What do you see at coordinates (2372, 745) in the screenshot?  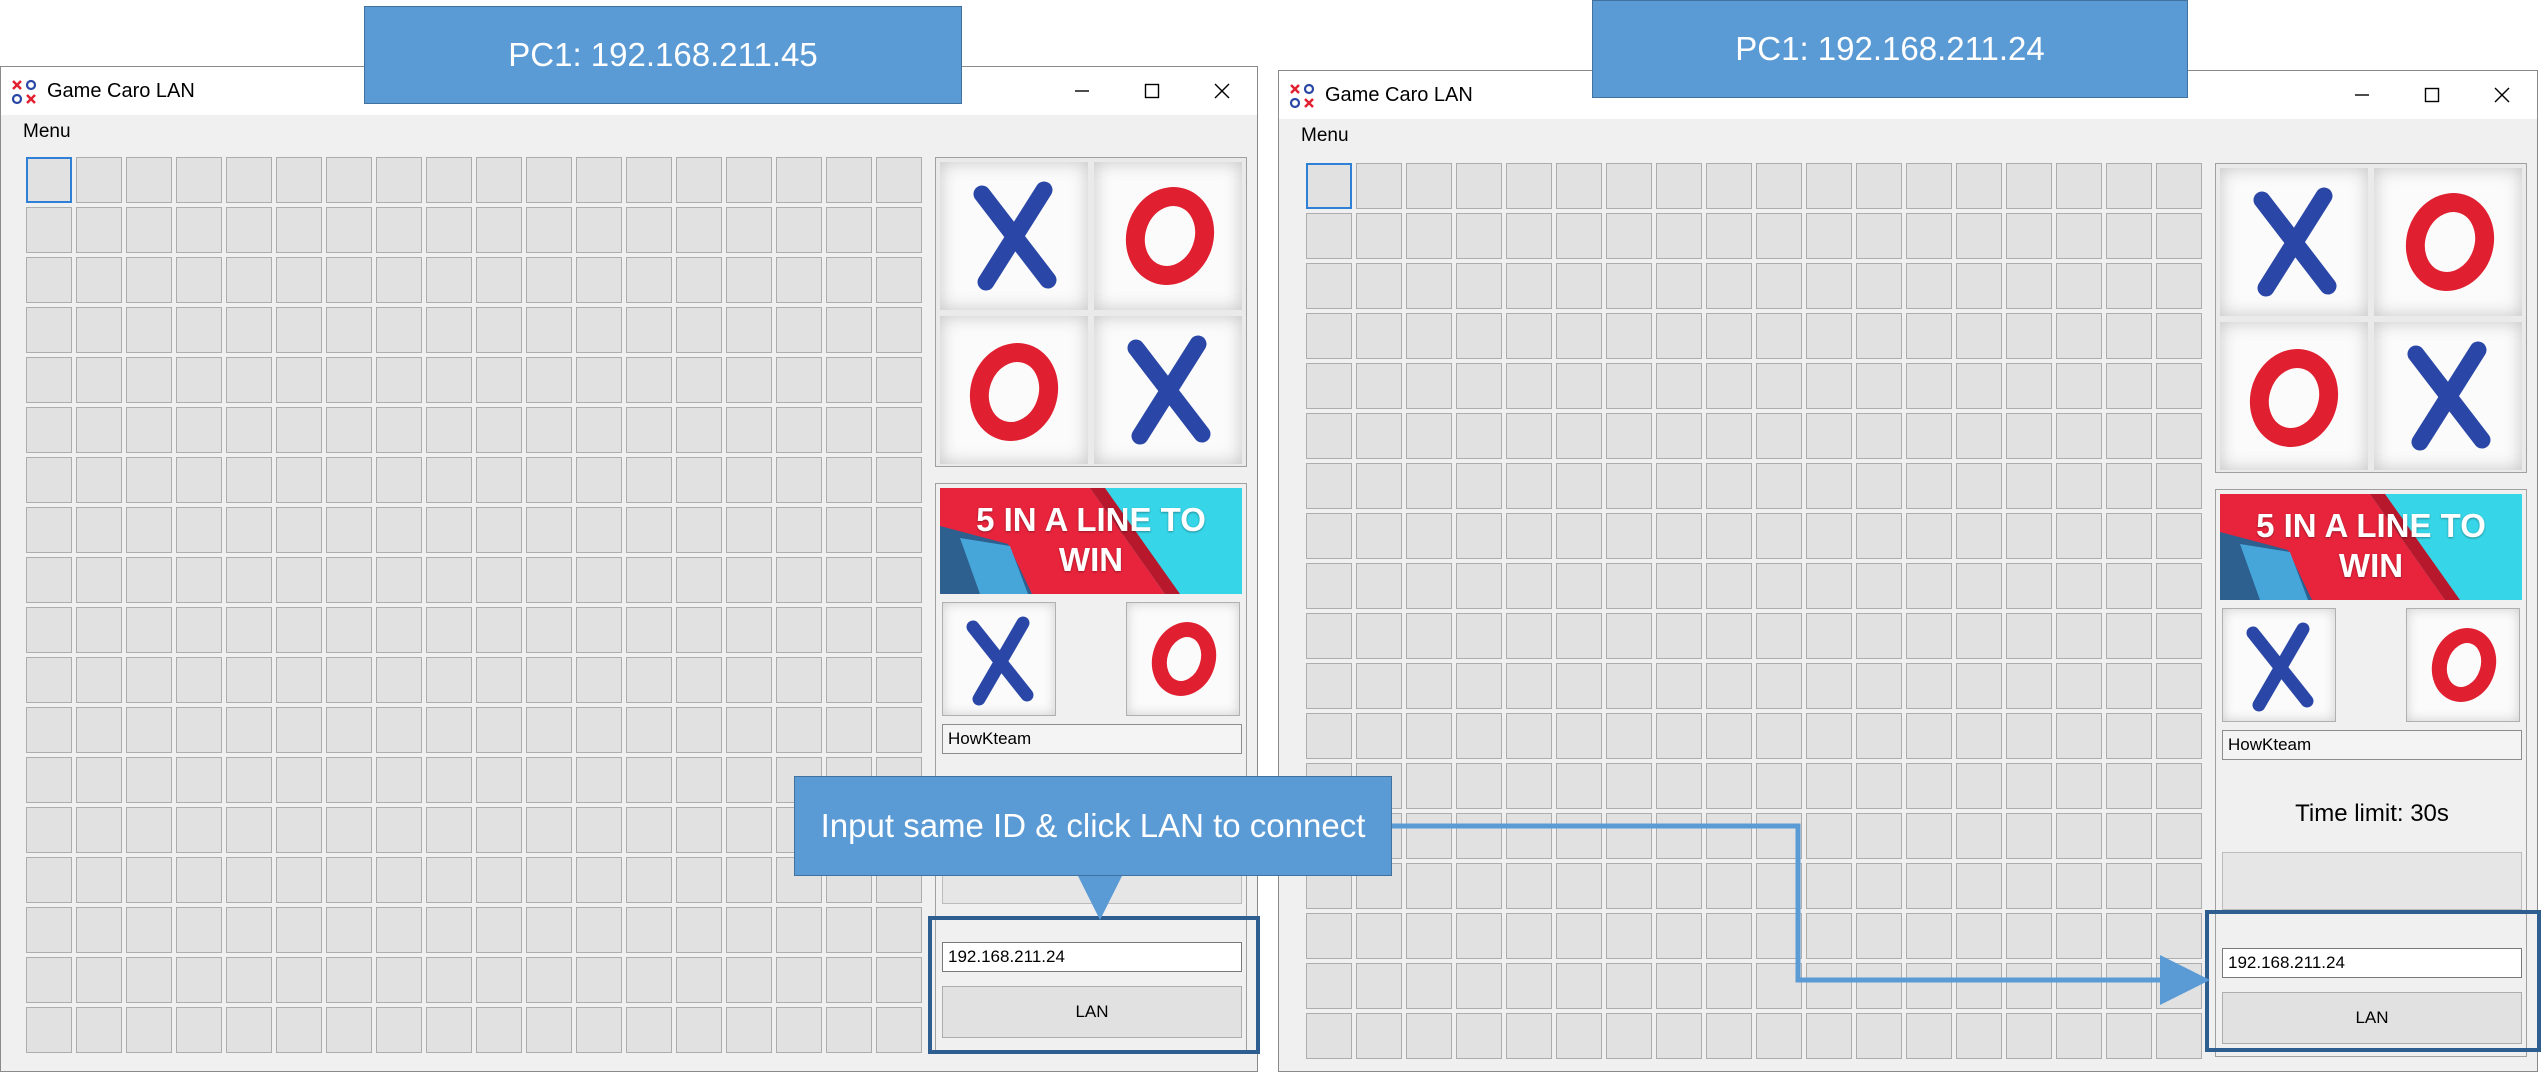 I see `player-name-field: HowKteam` at bounding box center [2372, 745].